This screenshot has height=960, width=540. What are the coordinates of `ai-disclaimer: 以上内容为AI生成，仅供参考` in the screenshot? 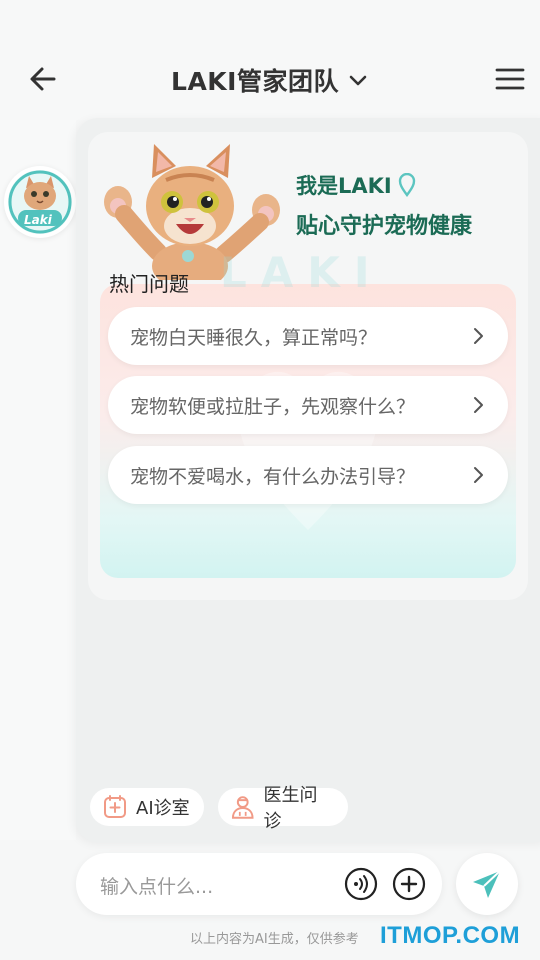 It's located at (274, 939).